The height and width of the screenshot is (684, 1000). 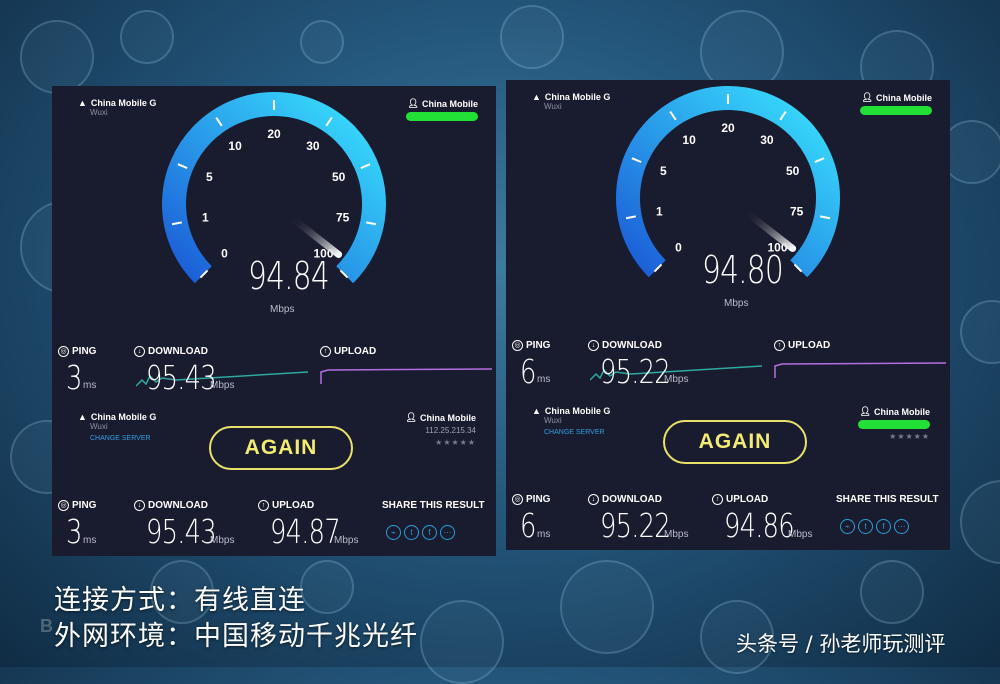 I want to click on result-server-info: 👤︎ China Mobile ★★★★★, so click(x=894, y=423).